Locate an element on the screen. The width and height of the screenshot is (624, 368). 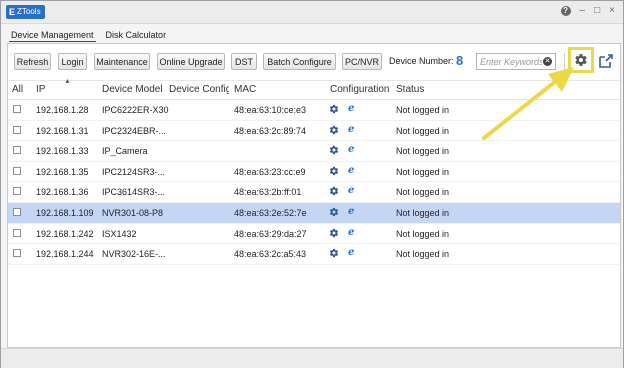
window-controls: ? – □ × is located at coordinates (587, 11).